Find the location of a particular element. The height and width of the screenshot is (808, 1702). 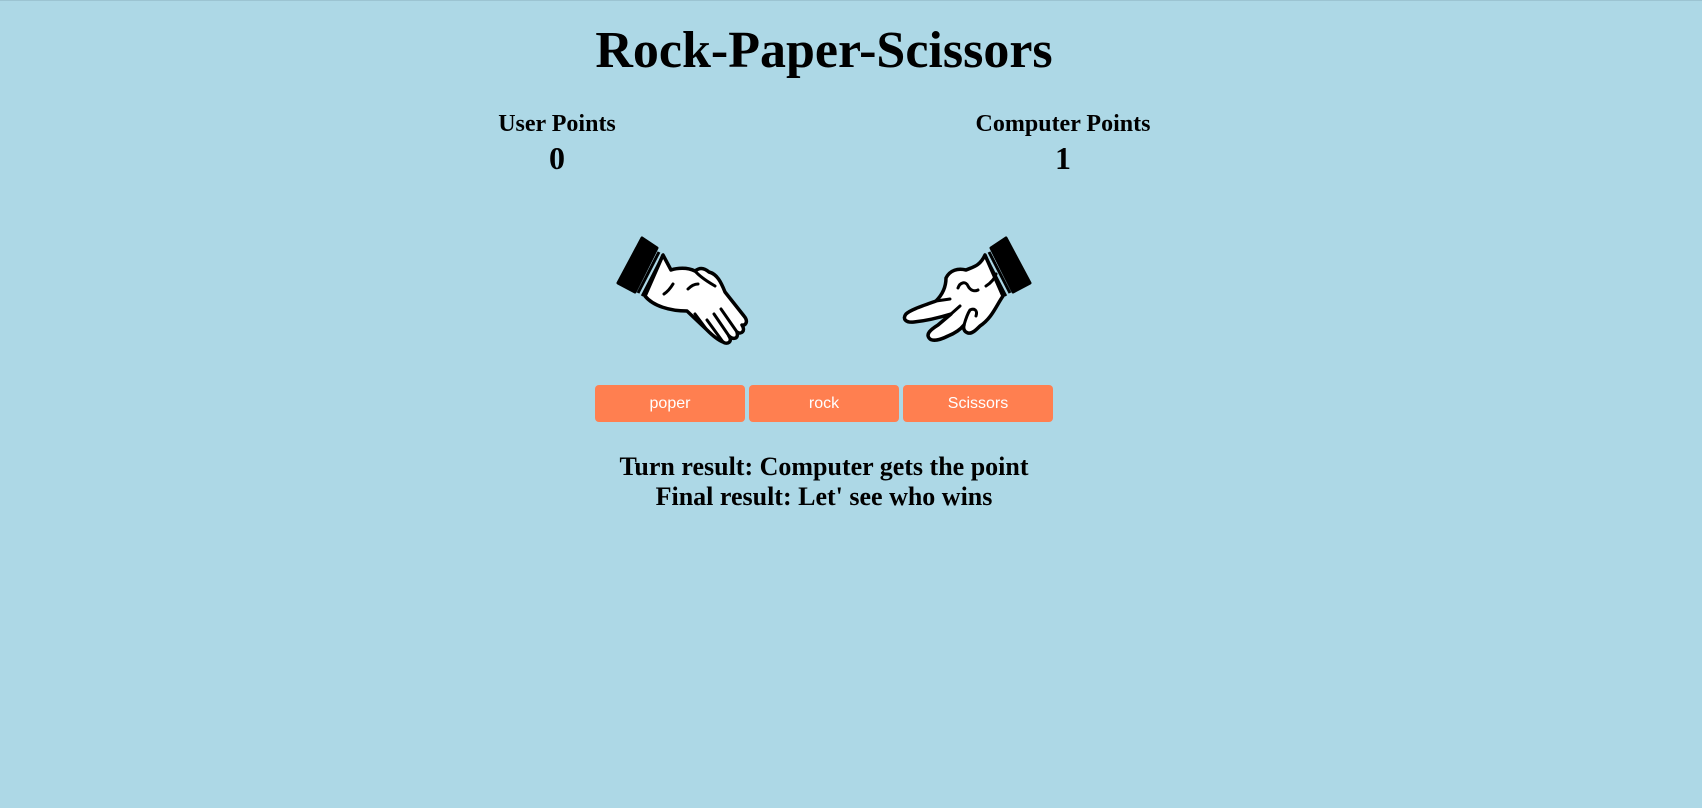

turn-result-text: Turn result: Computer gets the point is located at coordinates (824, 466).